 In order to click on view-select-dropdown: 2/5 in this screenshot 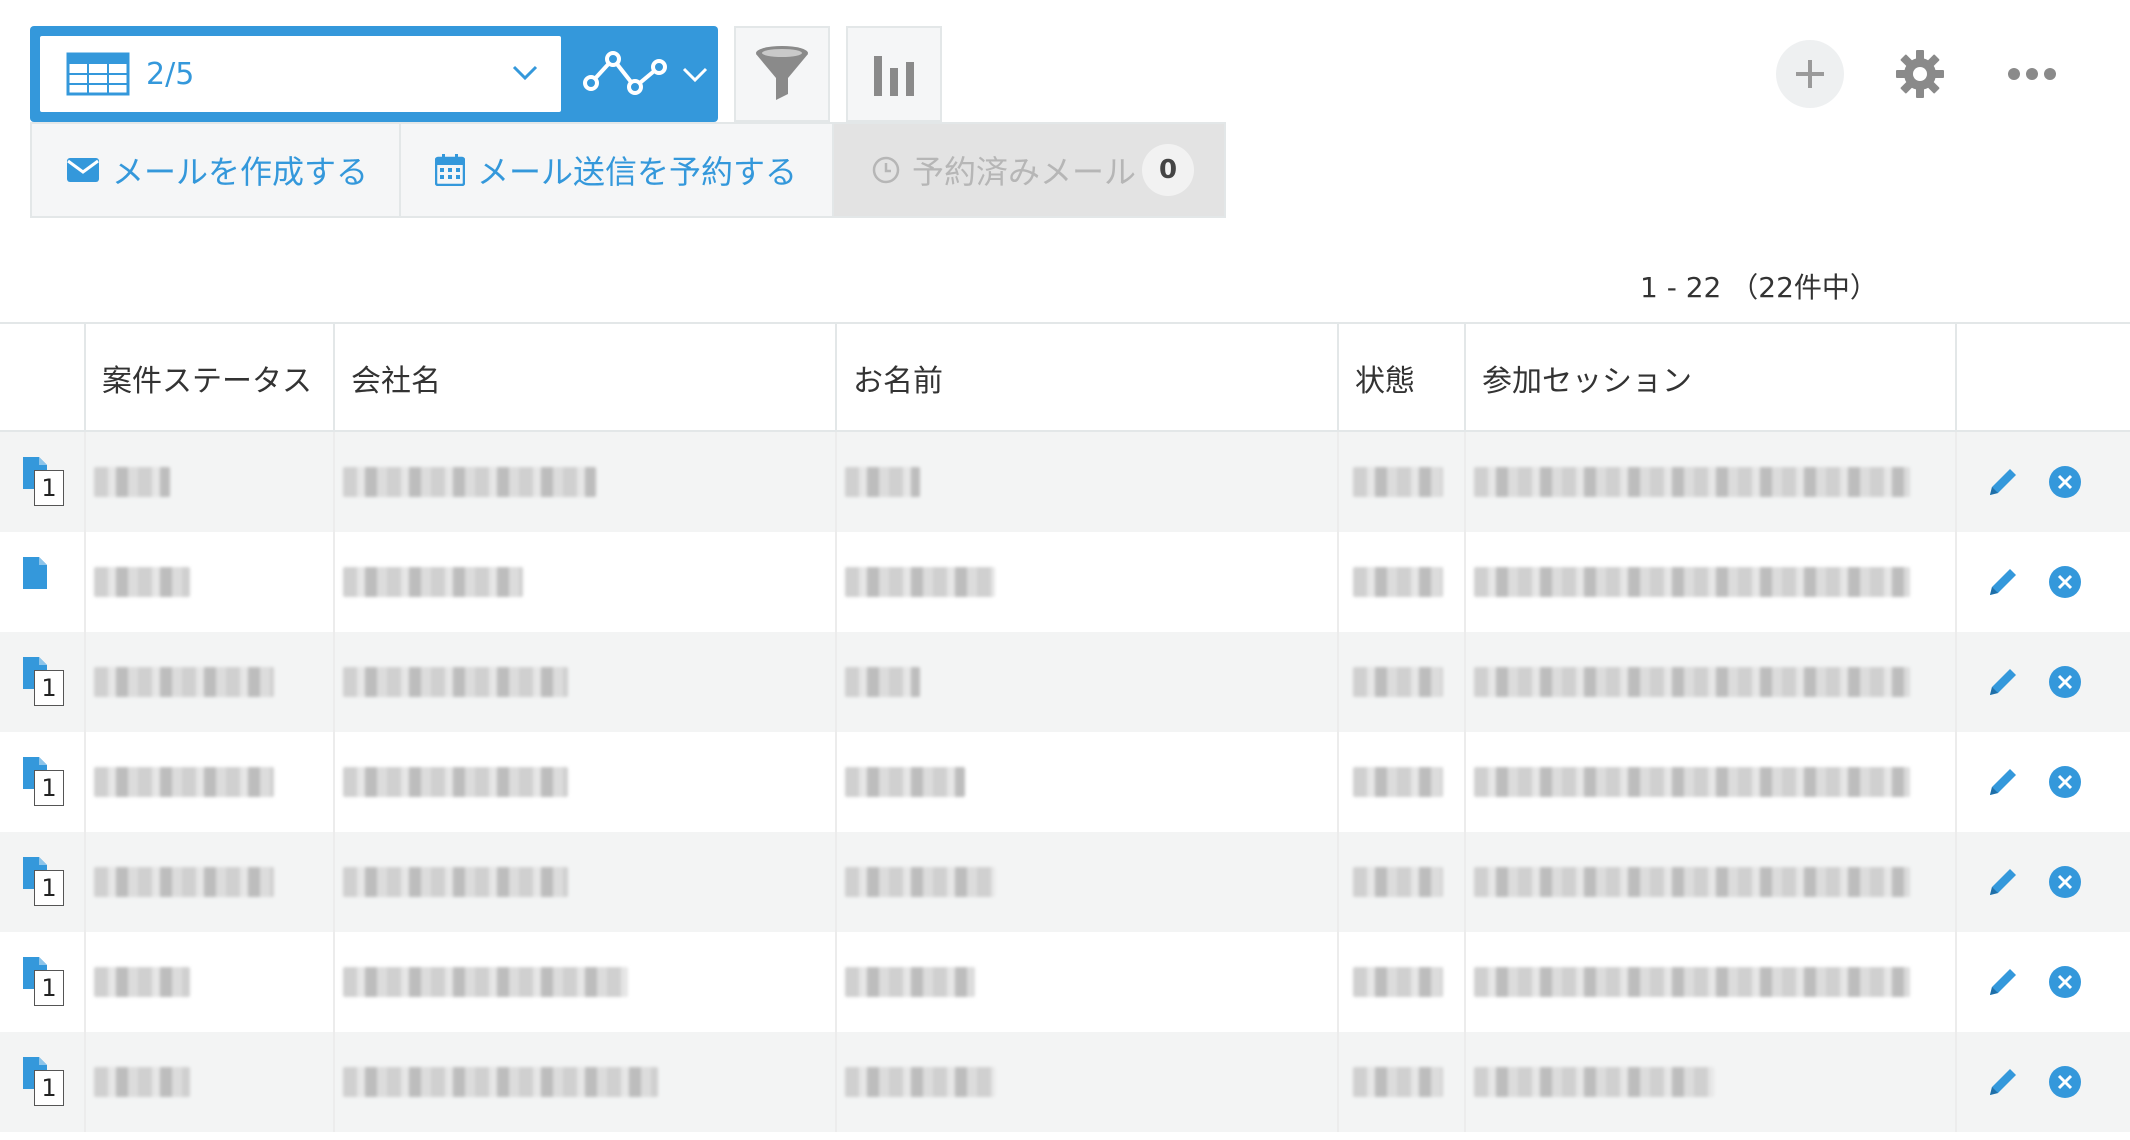, I will do `click(300, 74)`.